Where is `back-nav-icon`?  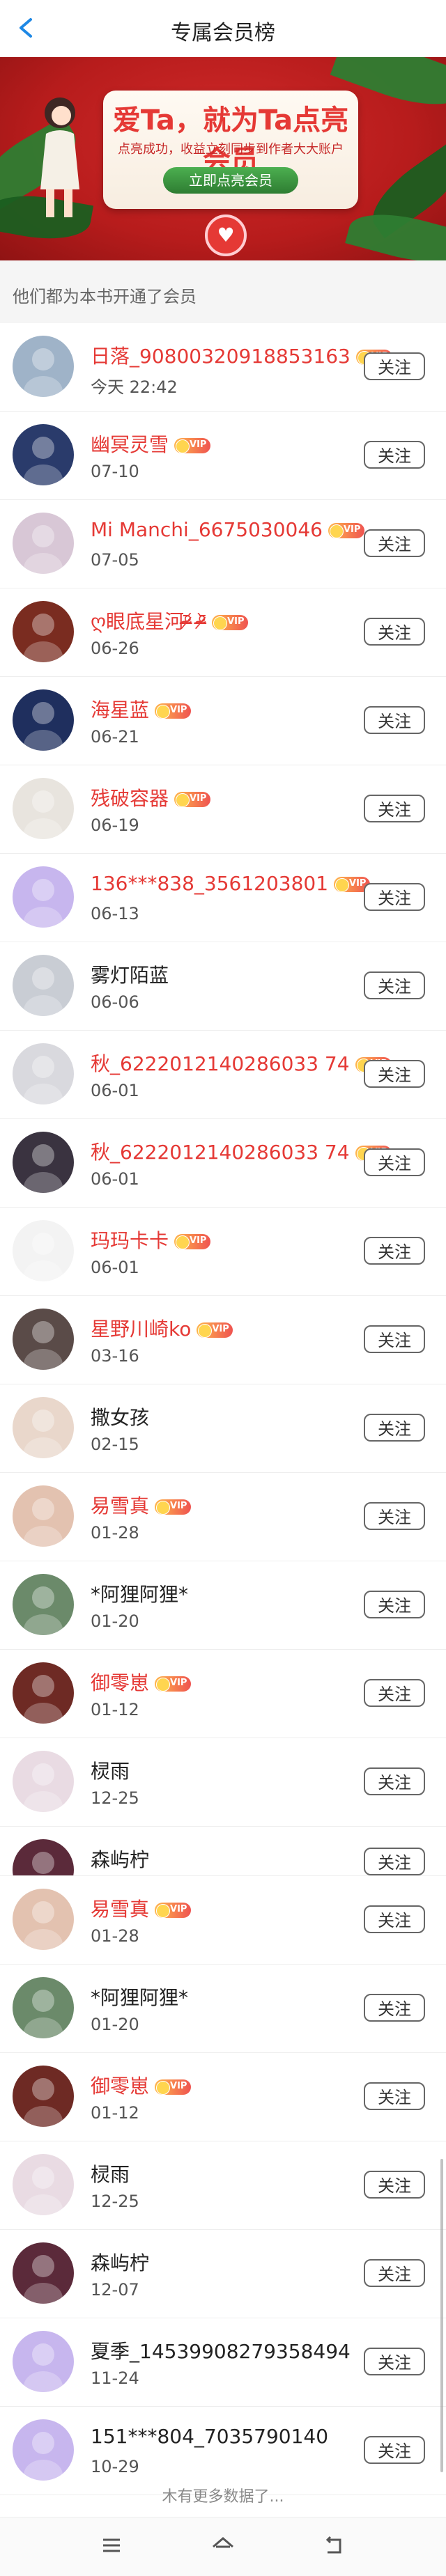
back-nav-icon is located at coordinates (334, 2545).